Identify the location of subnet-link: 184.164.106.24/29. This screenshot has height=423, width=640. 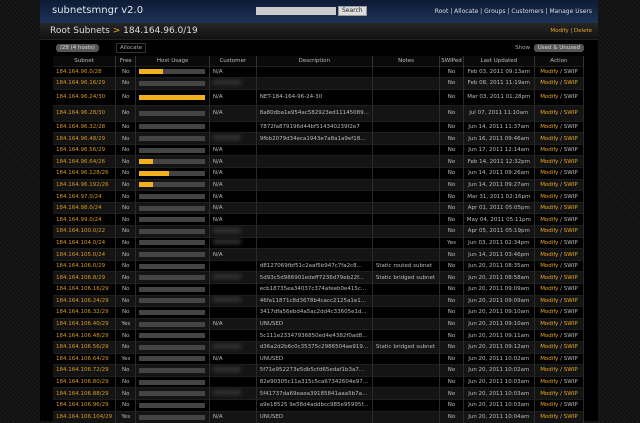
(85, 300).